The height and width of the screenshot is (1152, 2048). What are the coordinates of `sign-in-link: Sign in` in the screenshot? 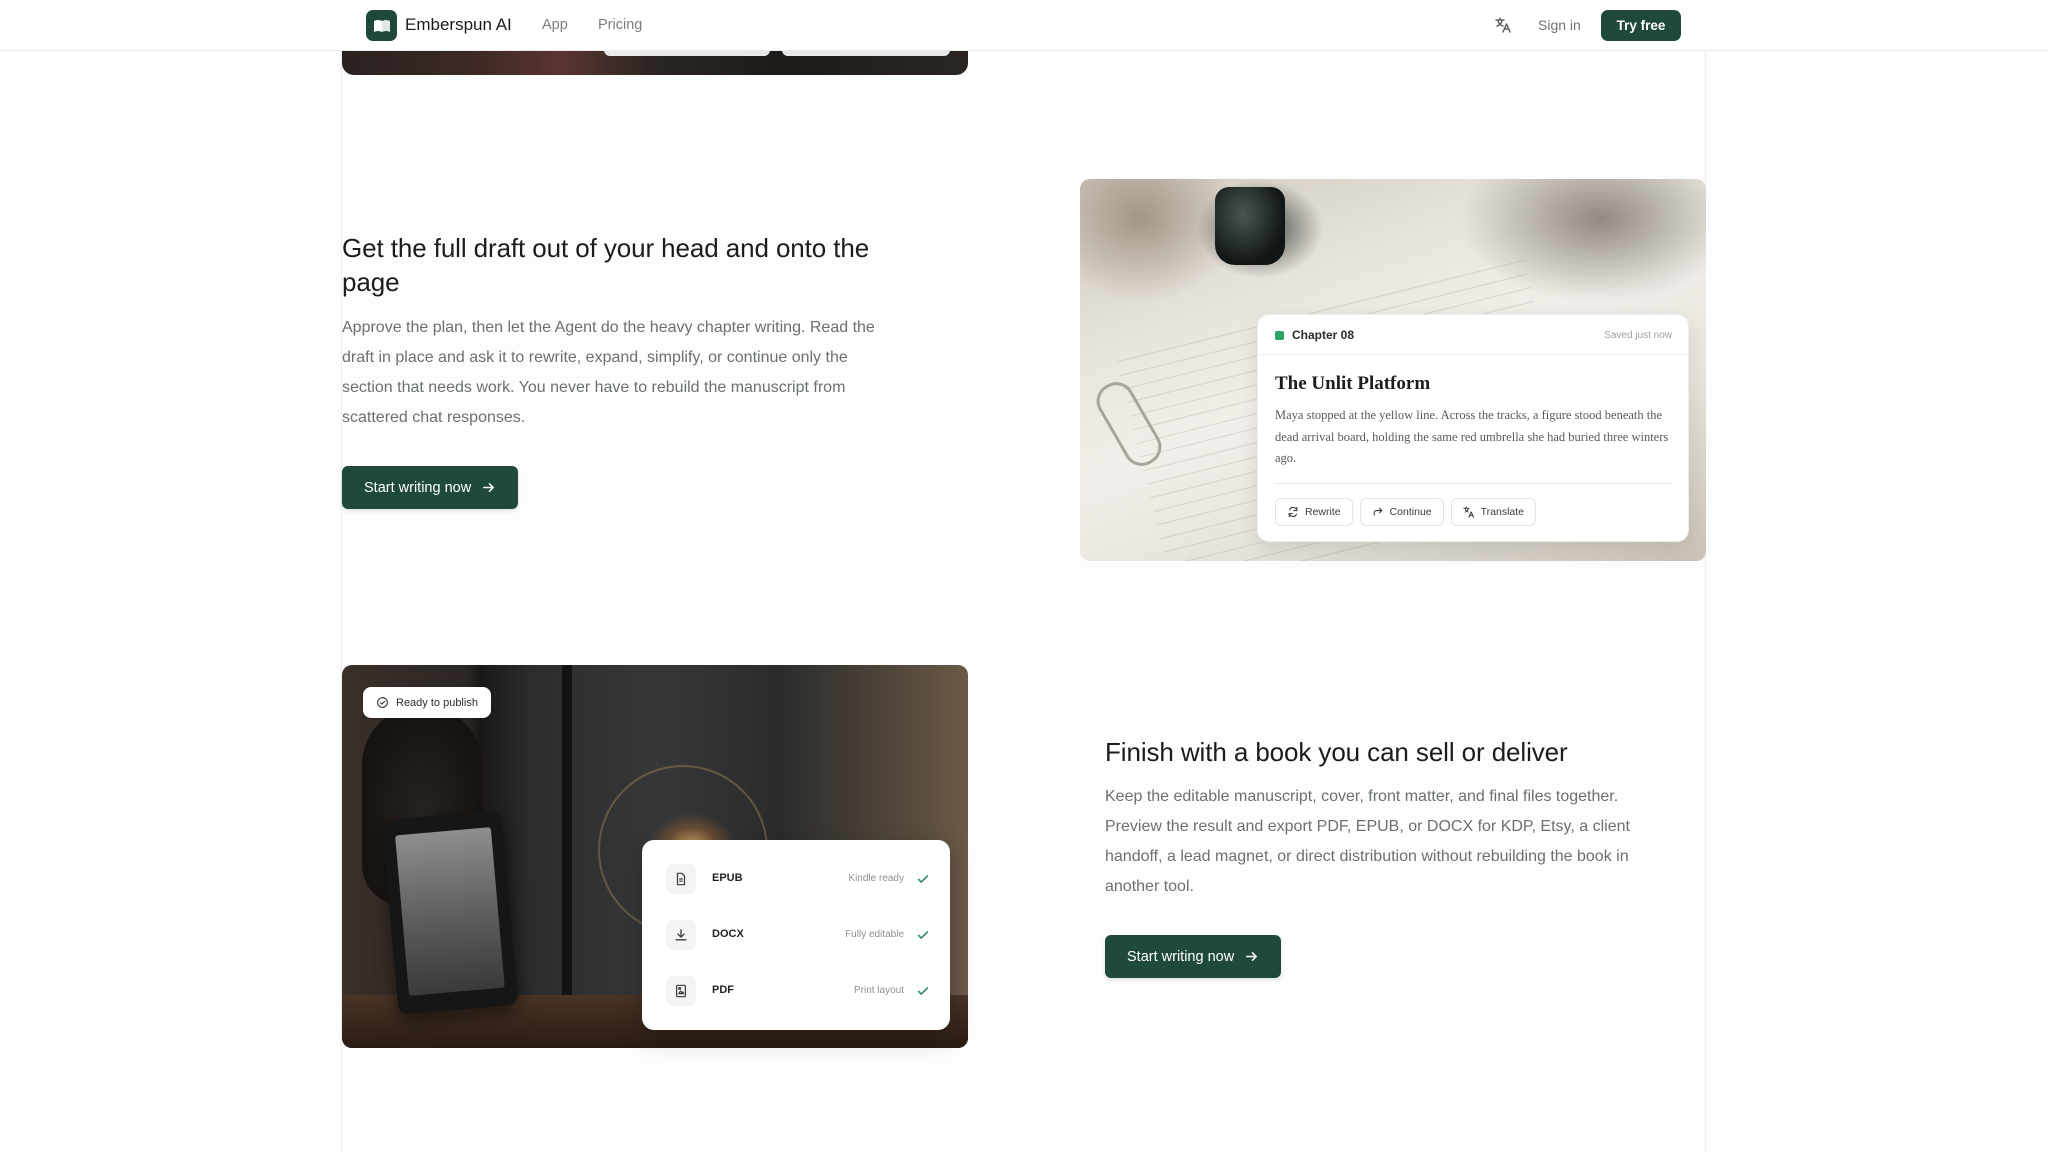 It's located at (1559, 25).